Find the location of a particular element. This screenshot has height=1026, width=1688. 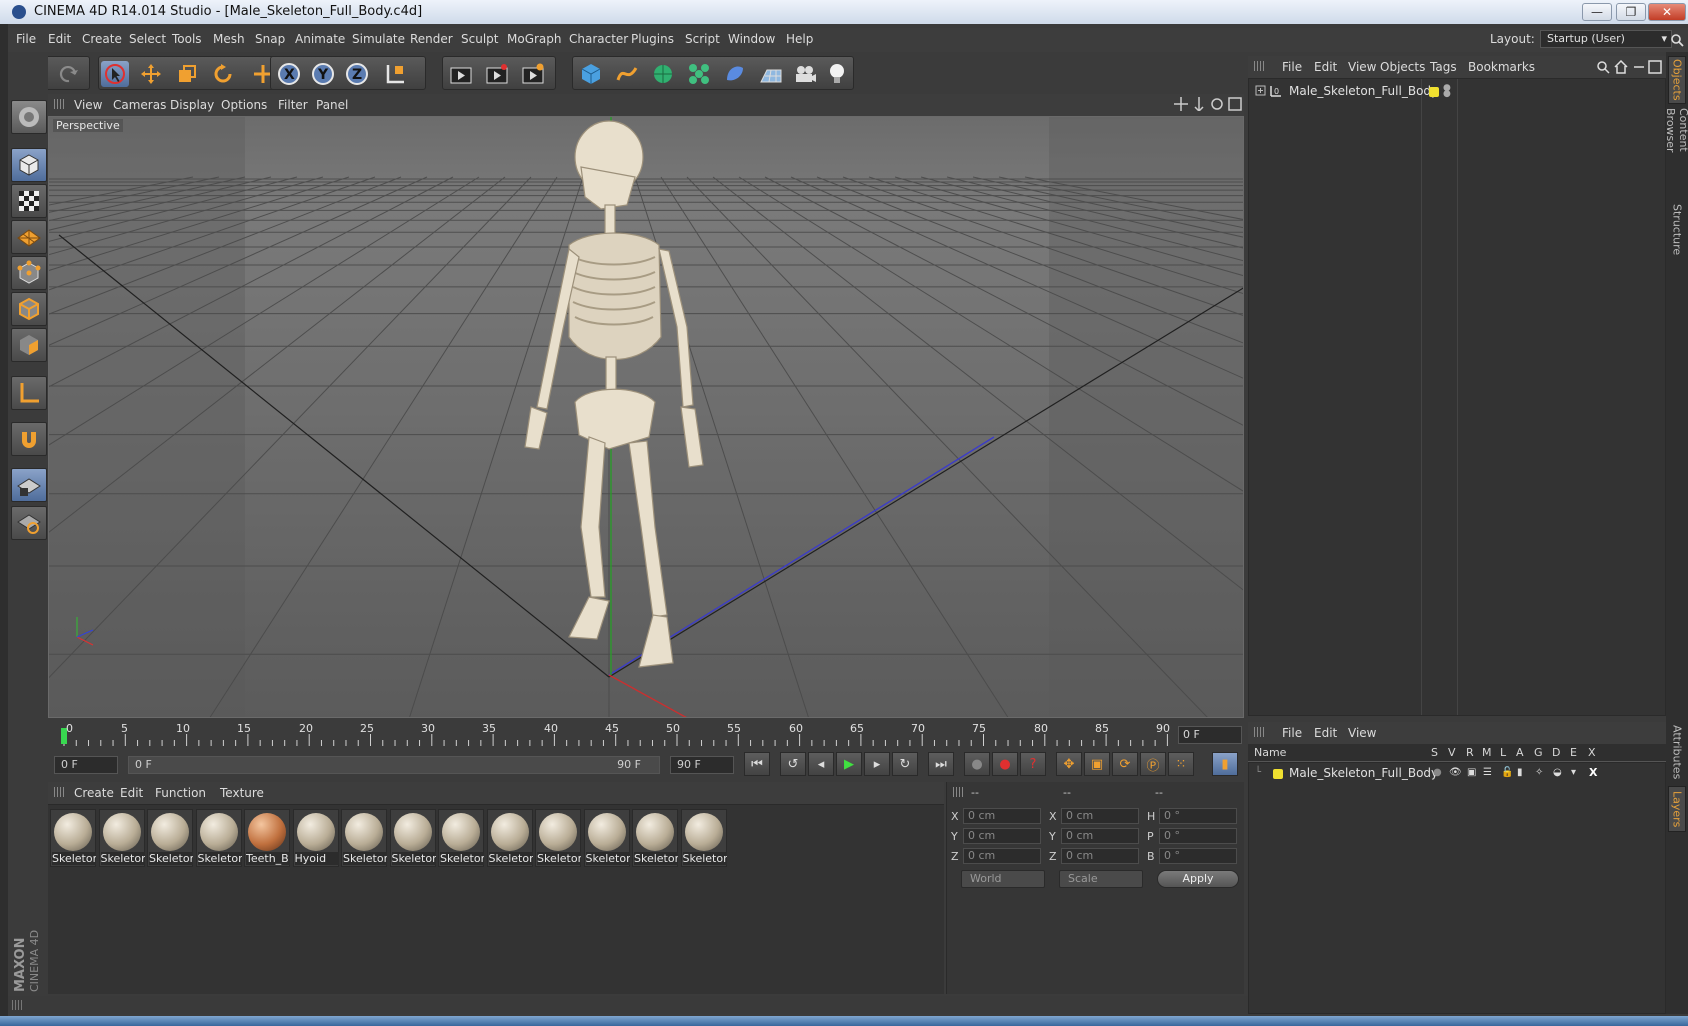

search-icon is located at coordinates (1677, 40).